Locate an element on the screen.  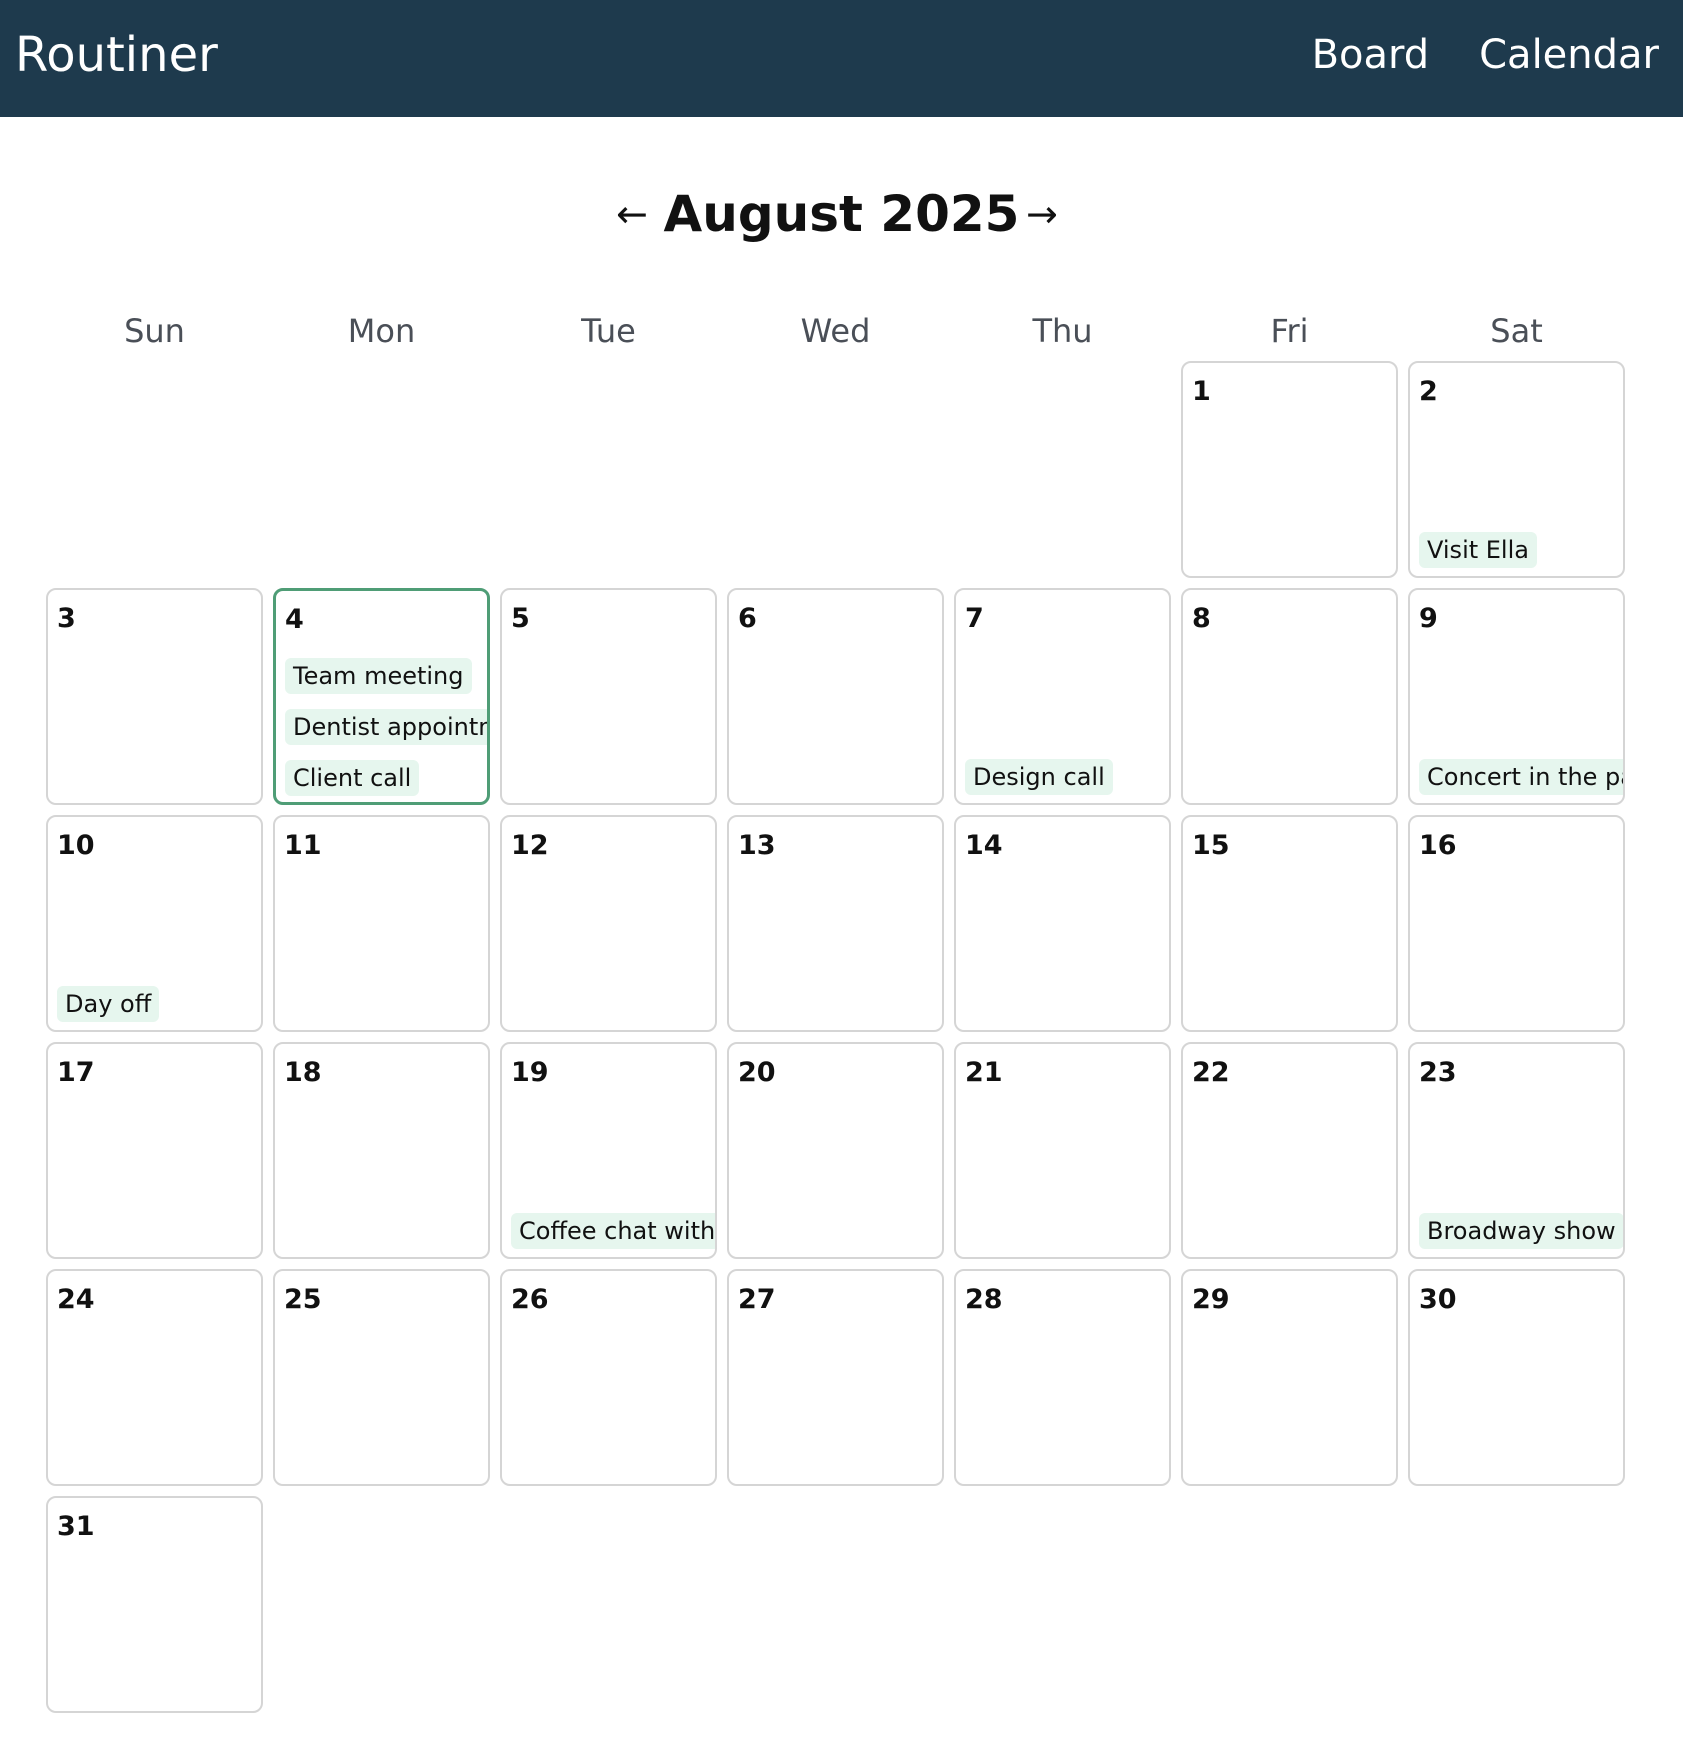
day-cell: 16 is located at coordinates (1516, 923).